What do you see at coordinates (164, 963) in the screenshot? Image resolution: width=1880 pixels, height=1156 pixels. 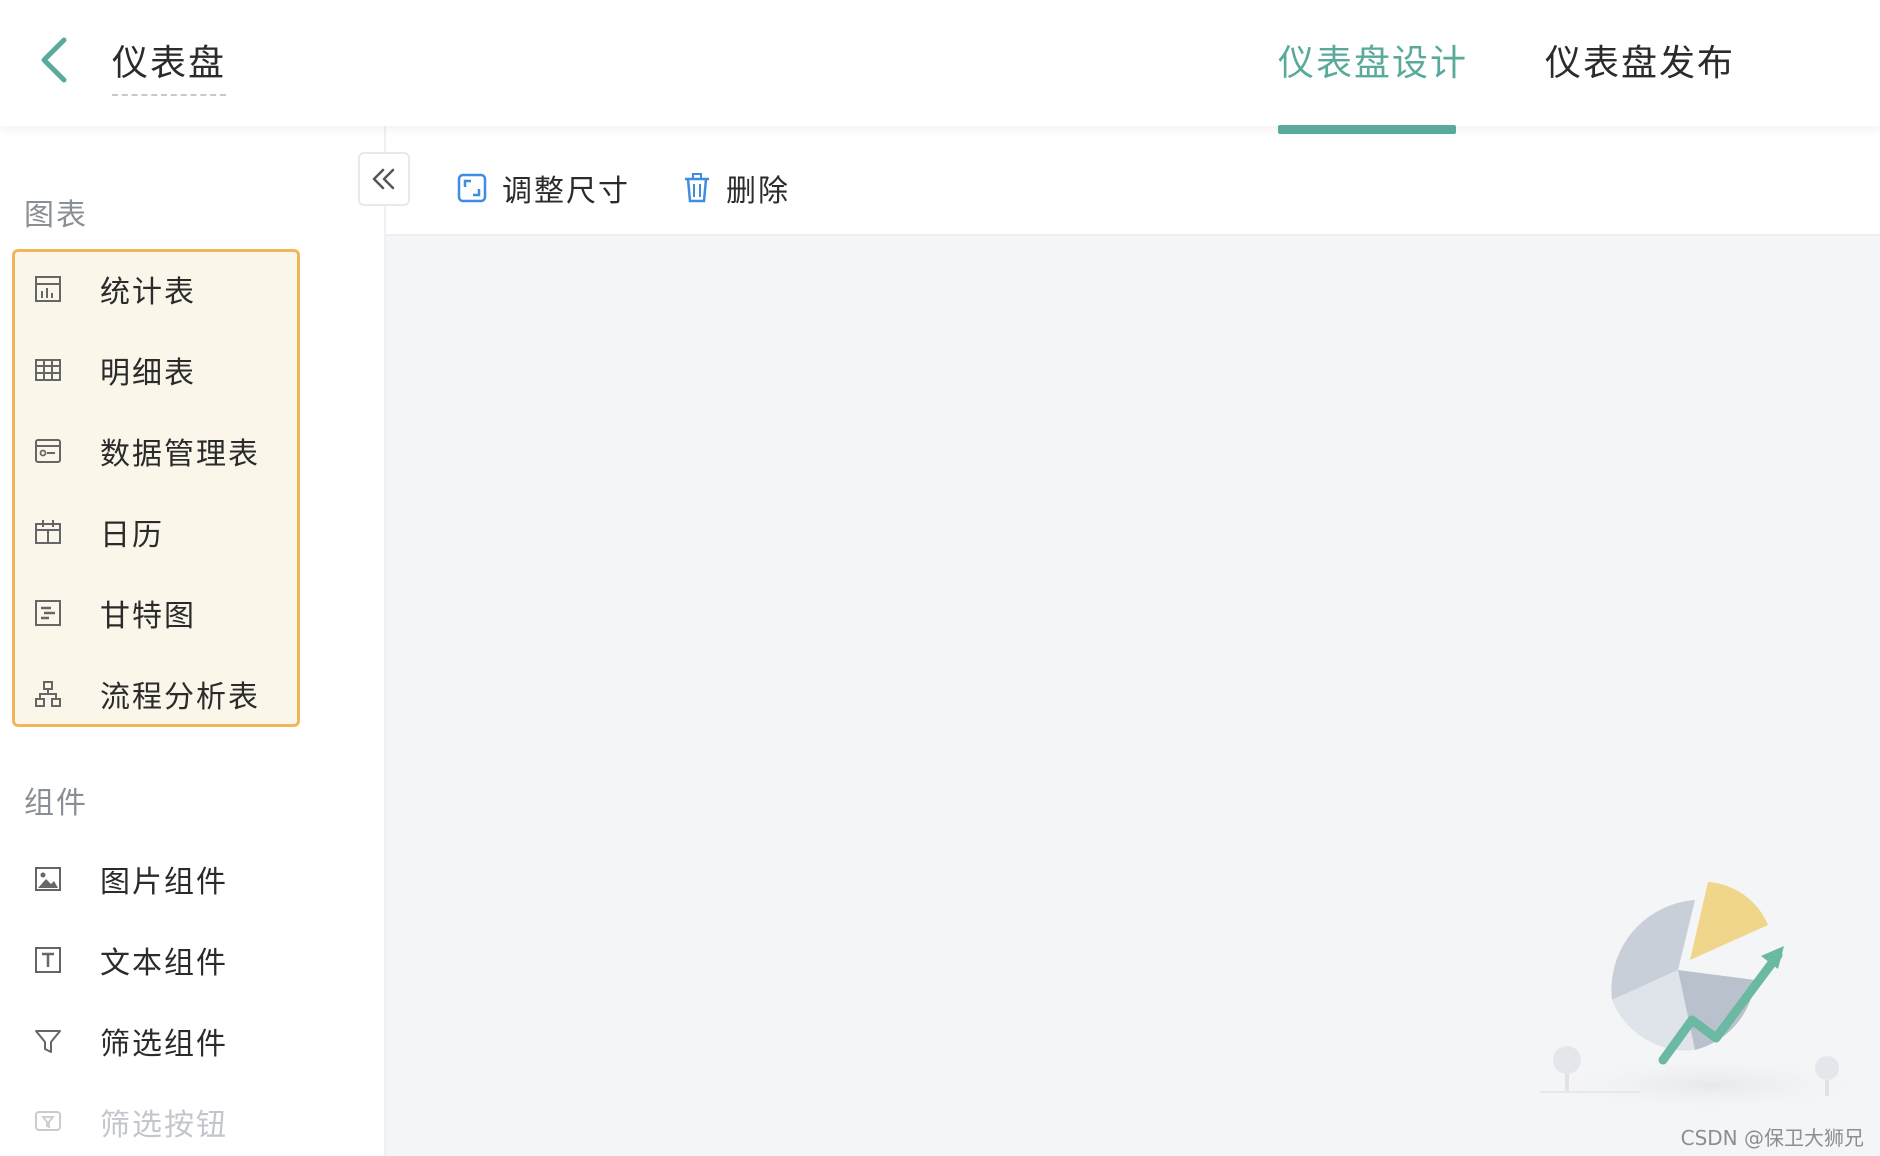 I see `sidebar-item-label: 文本组件` at bounding box center [164, 963].